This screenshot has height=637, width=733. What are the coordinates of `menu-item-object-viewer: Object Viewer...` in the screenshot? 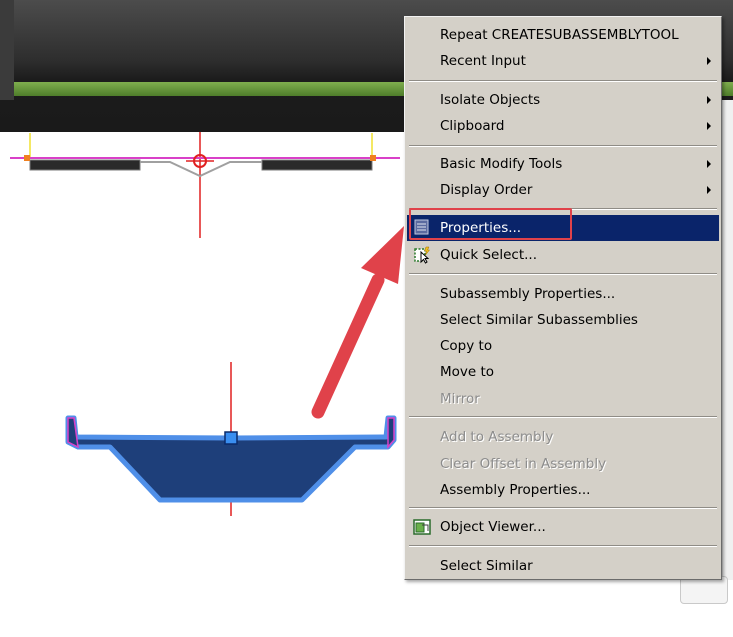 It's located at (563, 527).